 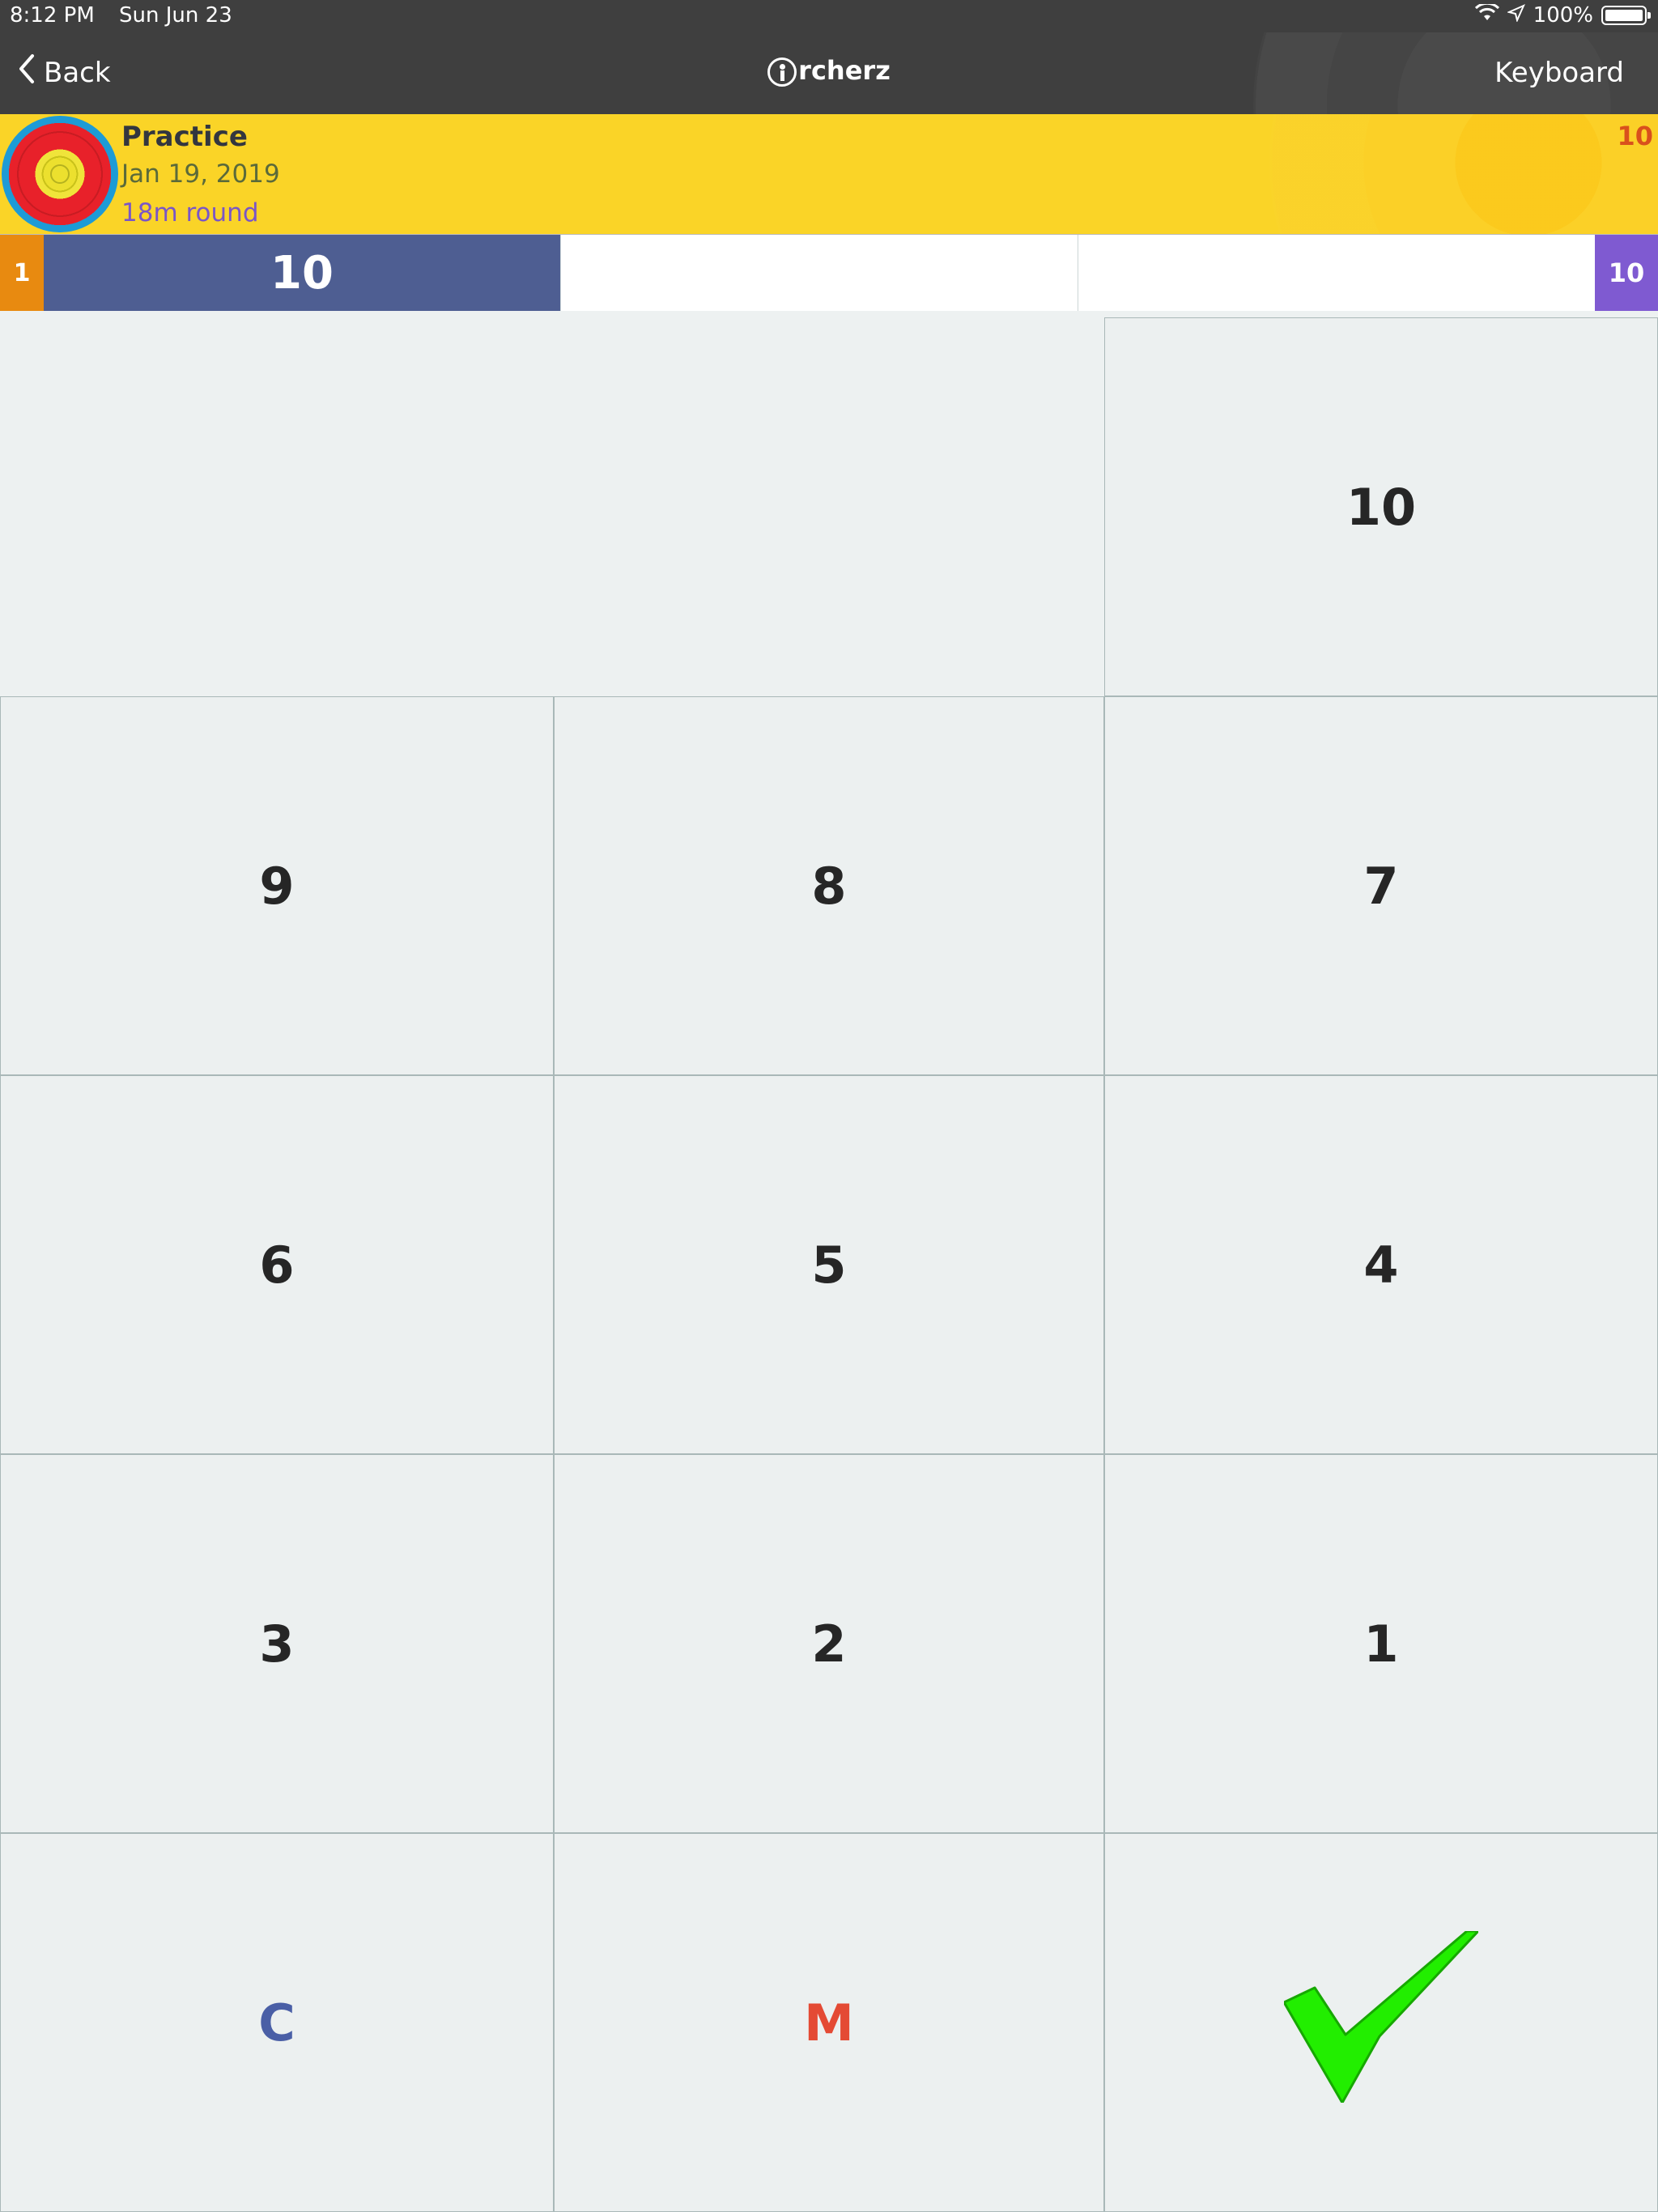 What do you see at coordinates (1463, 174) in the screenshot?
I see `header-target-watermark` at bounding box center [1463, 174].